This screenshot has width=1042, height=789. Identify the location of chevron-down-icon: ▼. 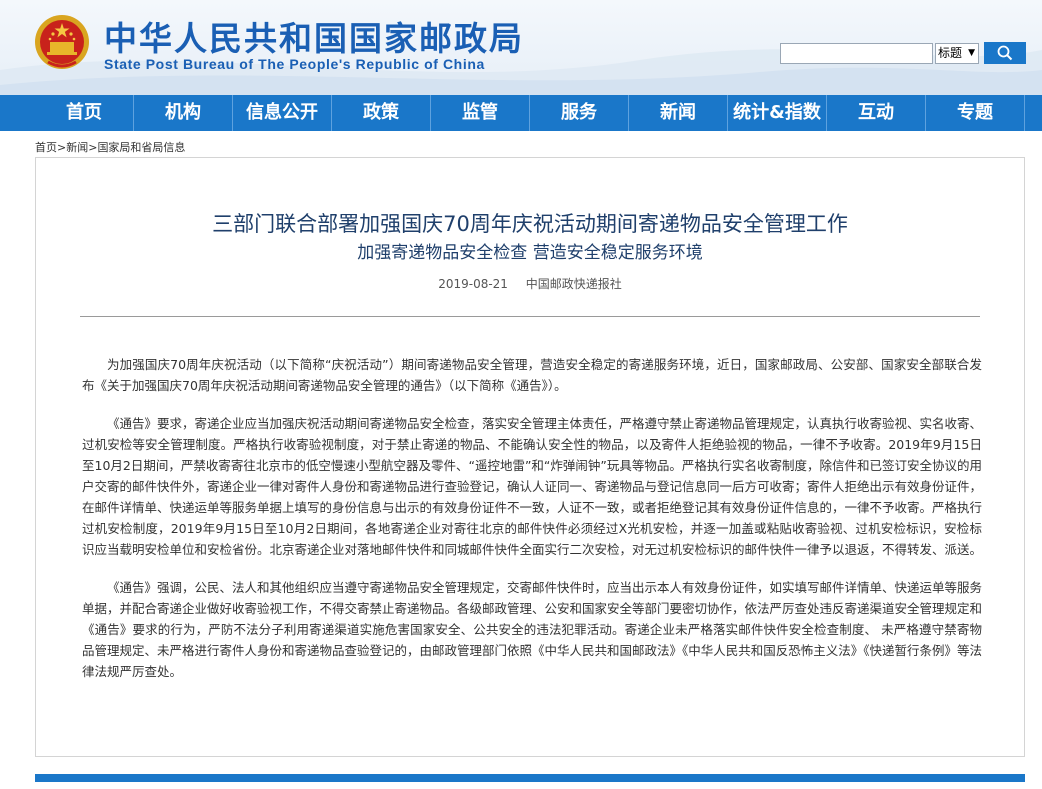
(971, 53).